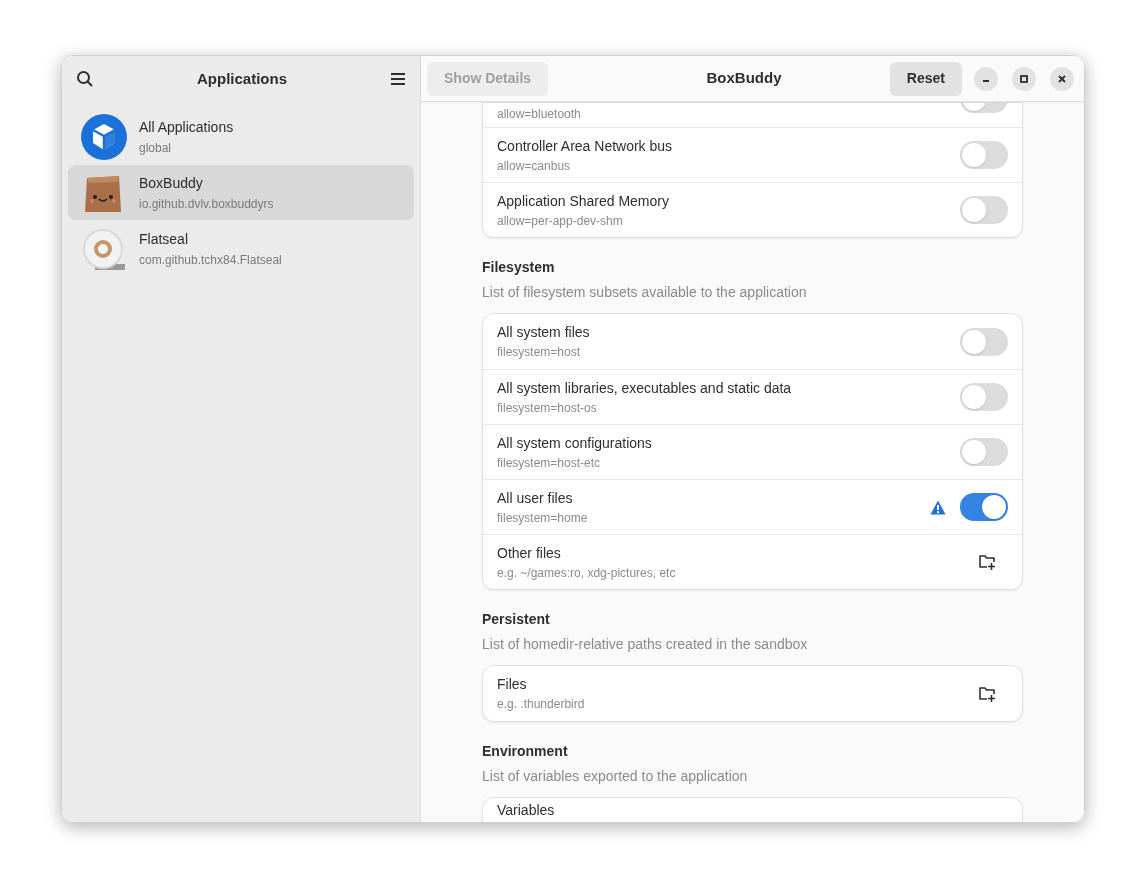 This screenshot has height=890, width=1146. What do you see at coordinates (398, 79) in the screenshot?
I see `menu-icon` at bounding box center [398, 79].